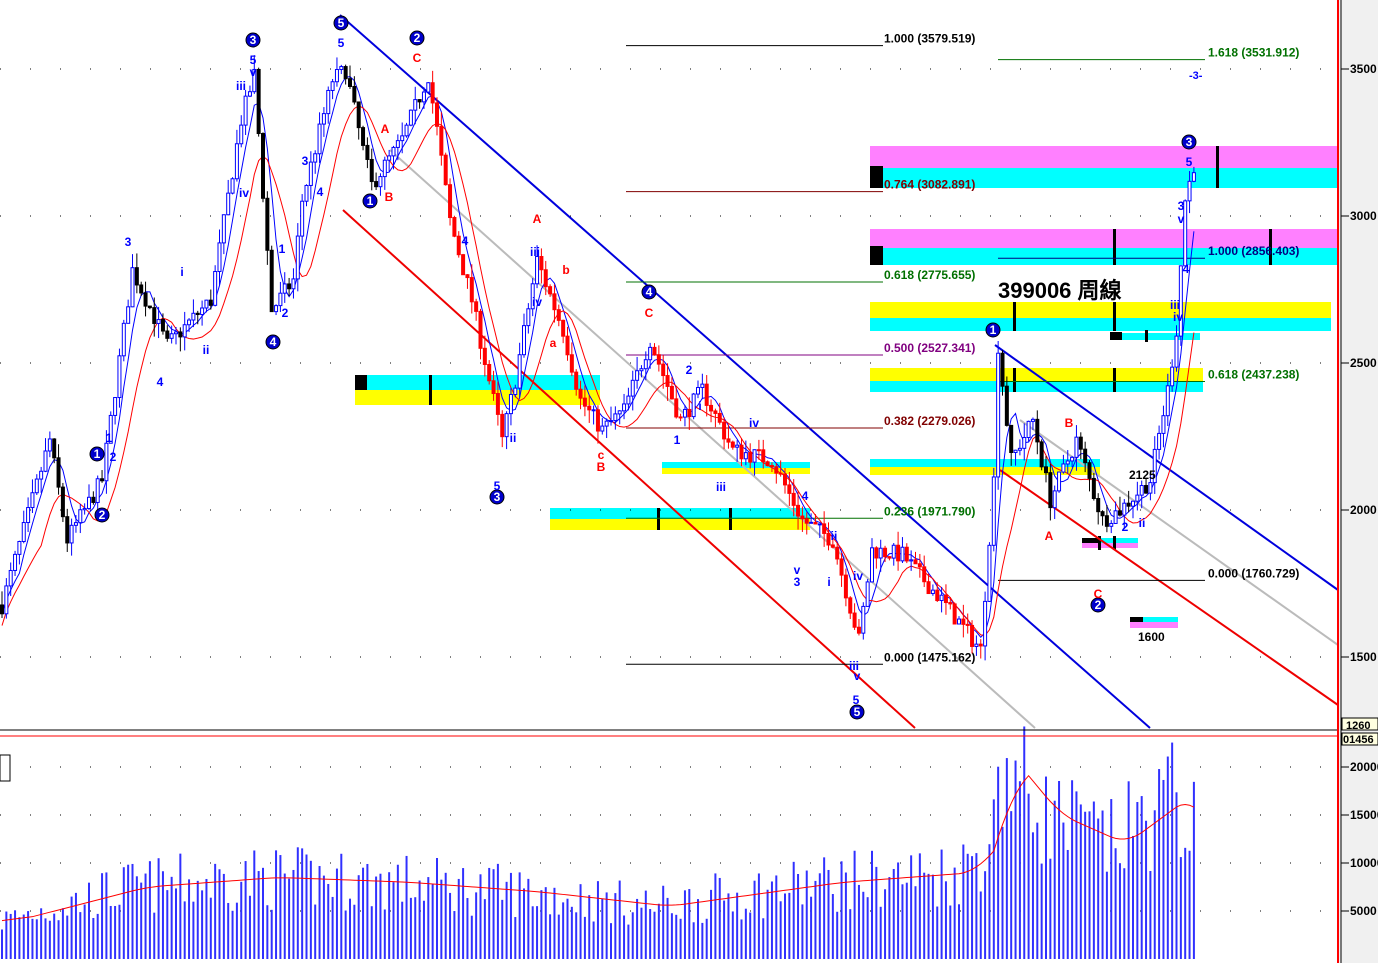 The image size is (1378, 963). Describe the element at coordinates (1364, 767) in the screenshot. I see `volume-tick-label: 20000` at that location.